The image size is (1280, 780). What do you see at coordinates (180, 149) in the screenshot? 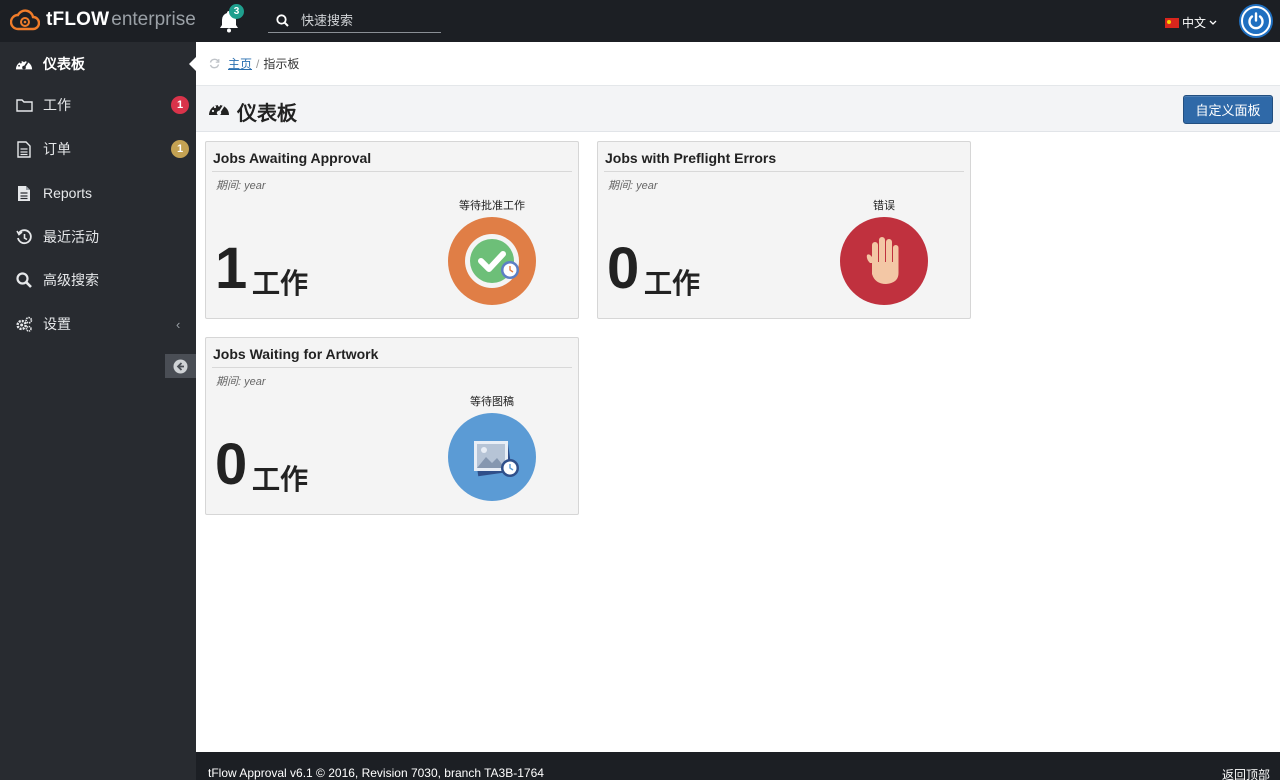
I see `orders-count-badge: 1` at bounding box center [180, 149].